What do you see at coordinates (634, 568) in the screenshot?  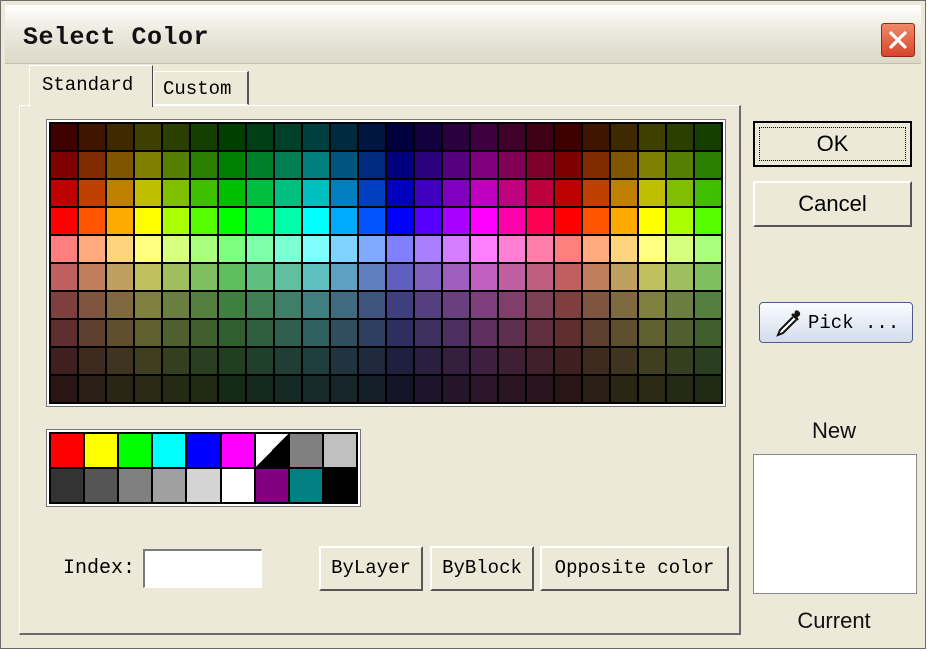 I see `opposite-color-button: Opposite color` at bounding box center [634, 568].